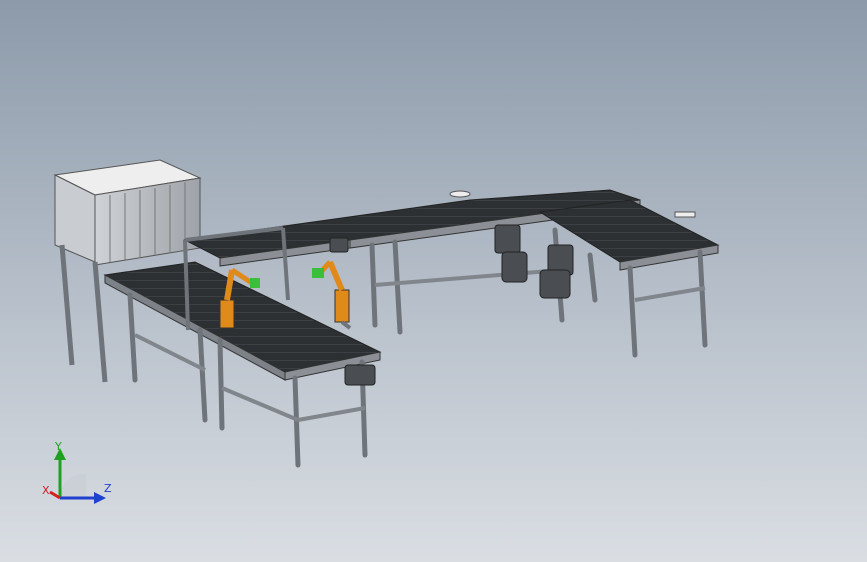  I want to click on orientation-triad: Y Z X, so click(77, 472).